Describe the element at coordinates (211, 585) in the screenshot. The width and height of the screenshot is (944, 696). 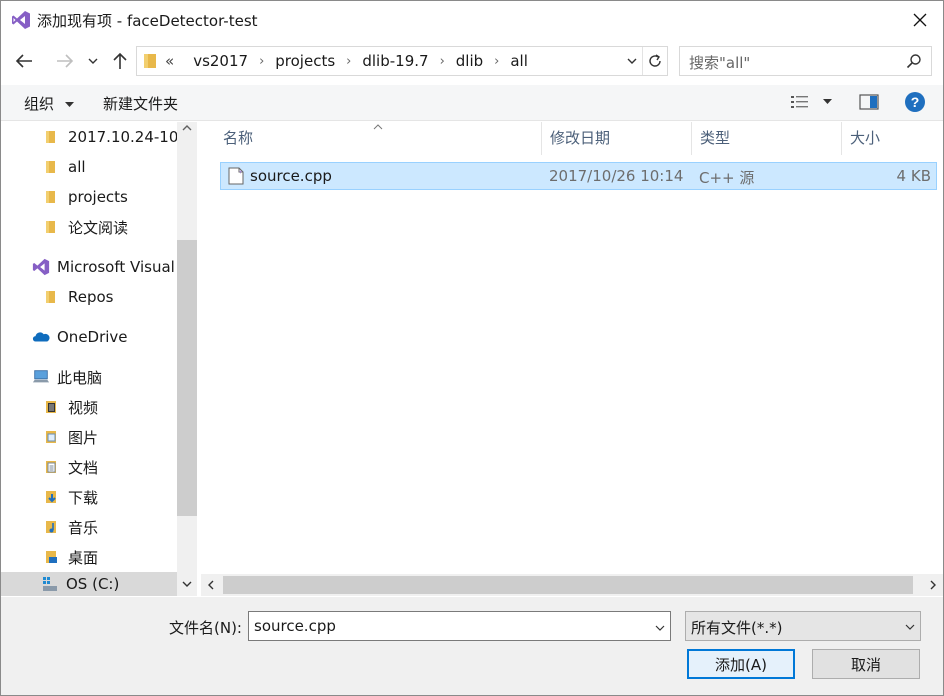
I see `scroll-left-icon` at that location.